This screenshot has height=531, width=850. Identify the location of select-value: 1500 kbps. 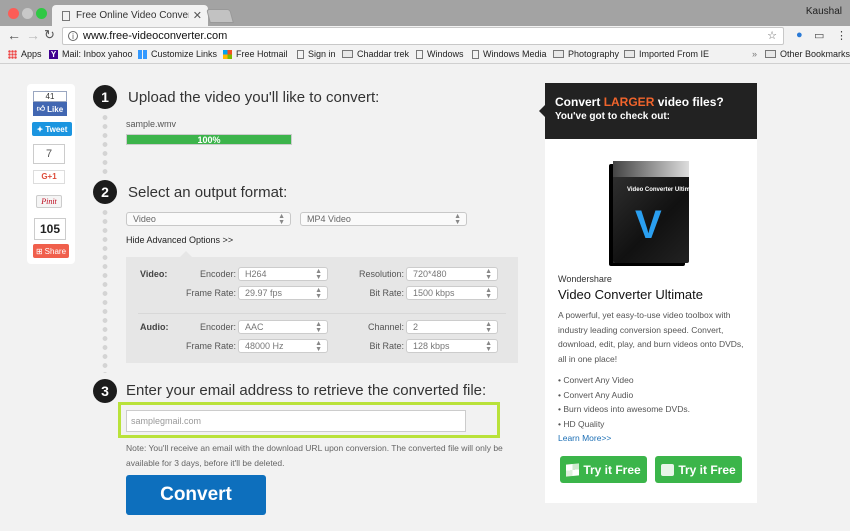
(434, 293).